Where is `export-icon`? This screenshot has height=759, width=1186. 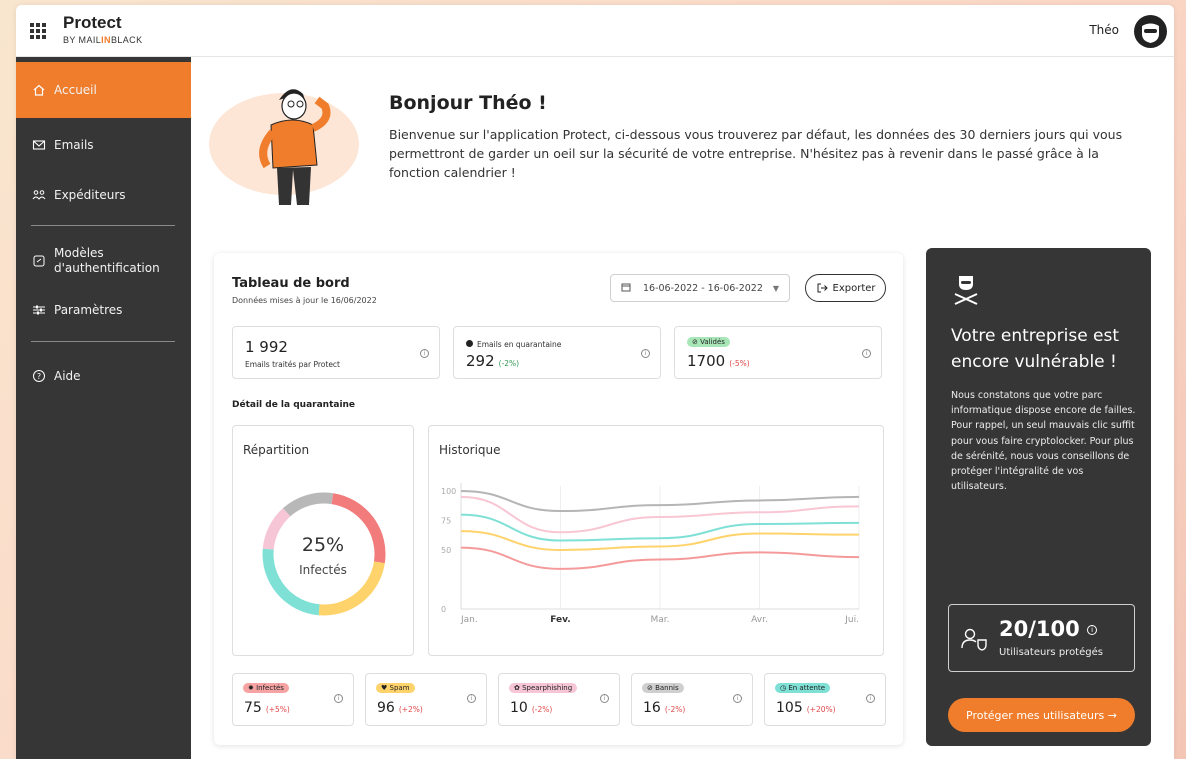 export-icon is located at coordinates (822, 288).